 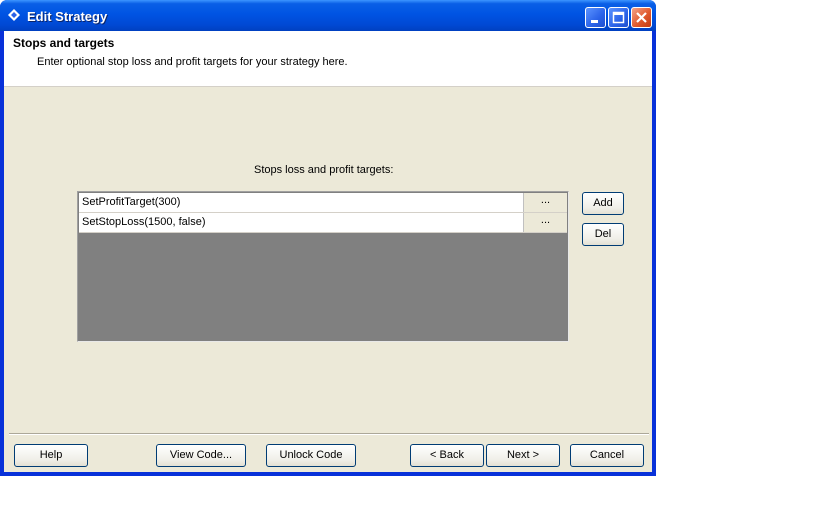 What do you see at coordinates (328, 15) in the screenshot?
I see `title-bar: Edit Strategy` at bounding box center [328, 15].